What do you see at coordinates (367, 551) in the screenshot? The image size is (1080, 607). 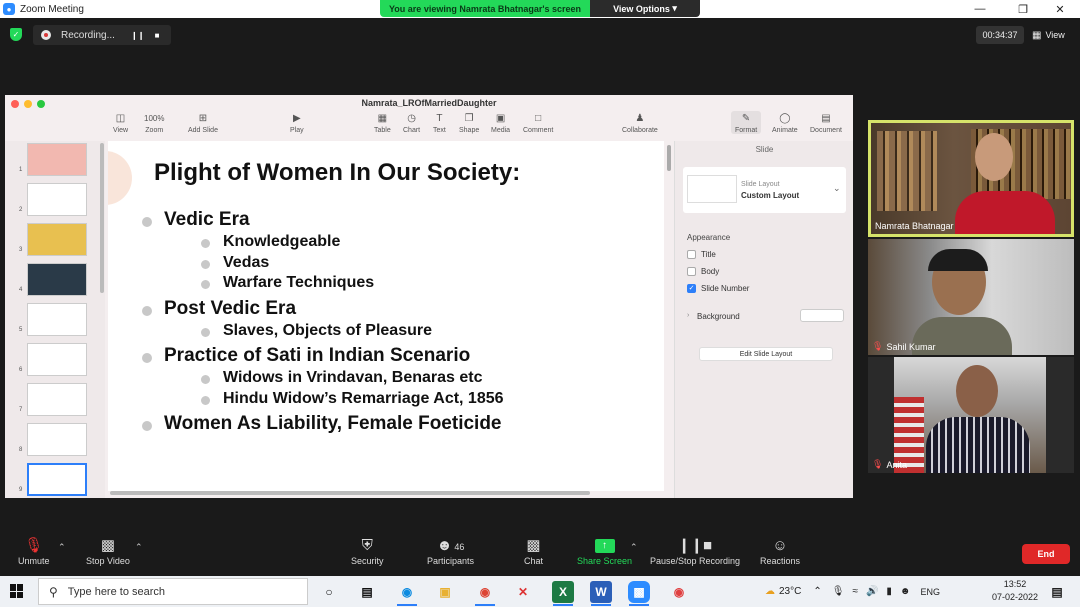 I see `security-button: ⛨ Security` at bounding box center [367, 551].